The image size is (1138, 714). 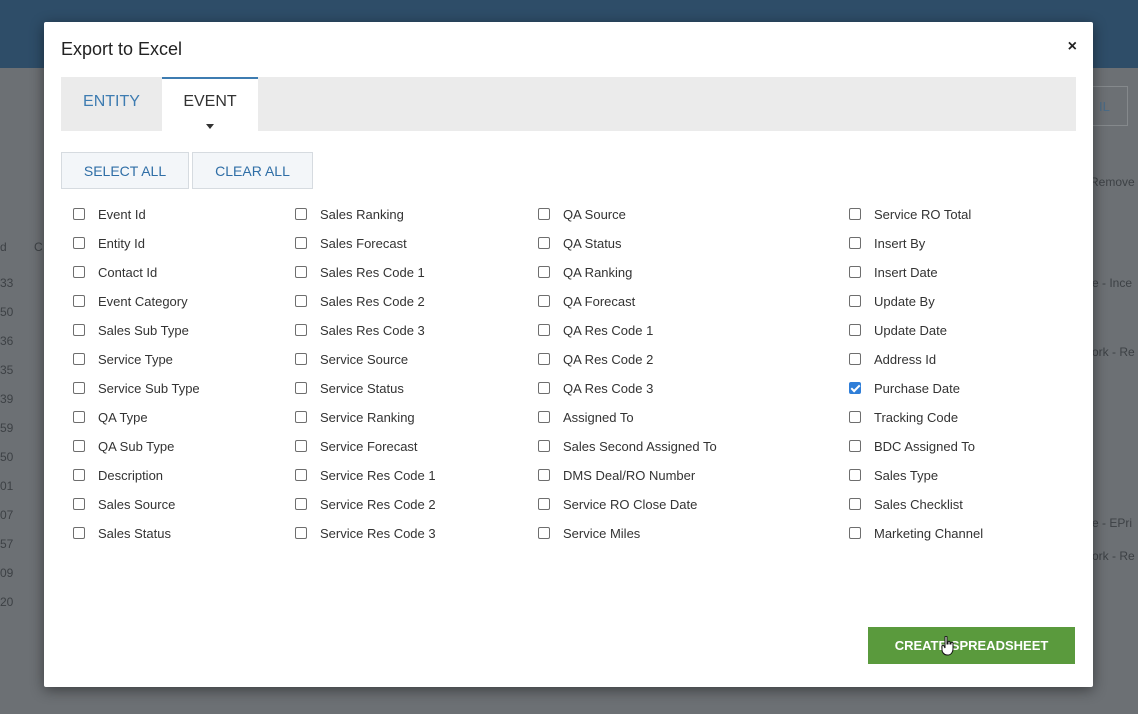 I want to click on background-row-label: 35, so click(x=7, y=370).